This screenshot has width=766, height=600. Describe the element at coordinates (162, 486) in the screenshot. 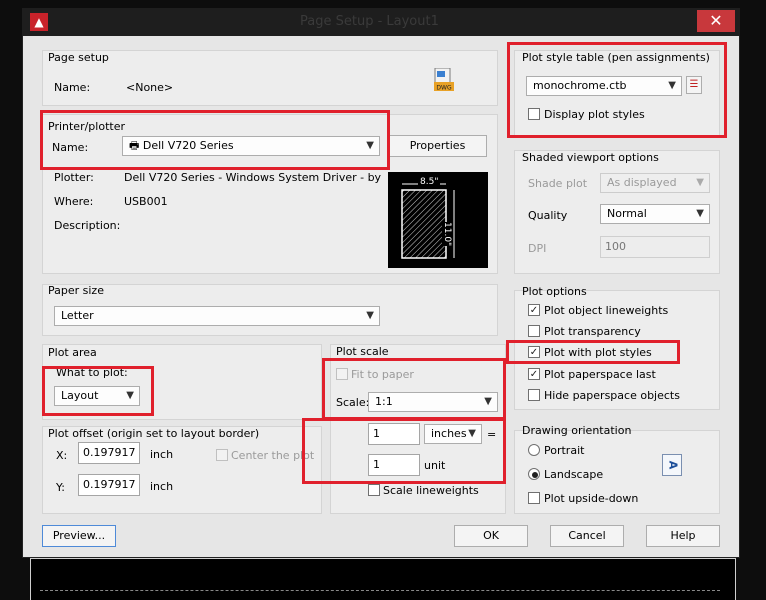

I see `offset-y-unit: inch` at that location.